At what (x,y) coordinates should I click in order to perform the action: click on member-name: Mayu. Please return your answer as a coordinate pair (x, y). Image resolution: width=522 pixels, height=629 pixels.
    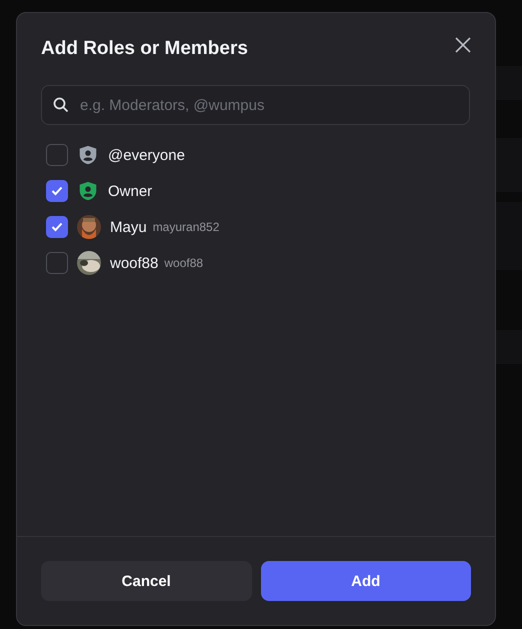
    Looking at the image, I should click on (128, 227).